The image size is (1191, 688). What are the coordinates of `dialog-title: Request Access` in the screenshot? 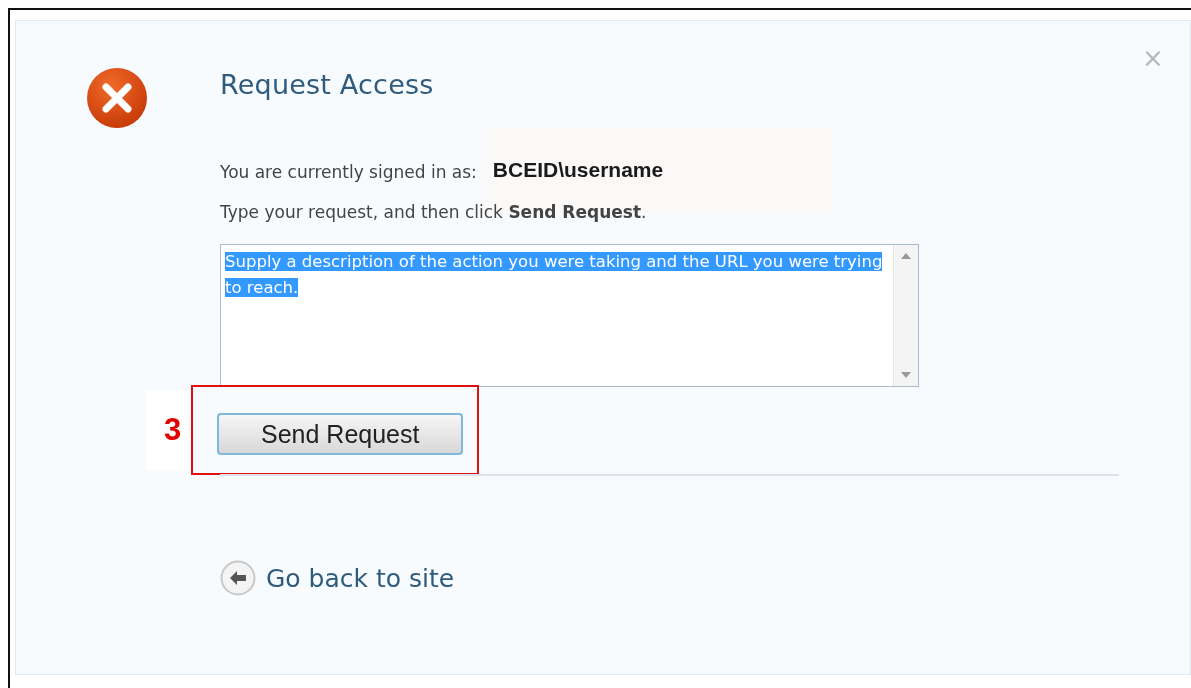 It's located at (327, 84).